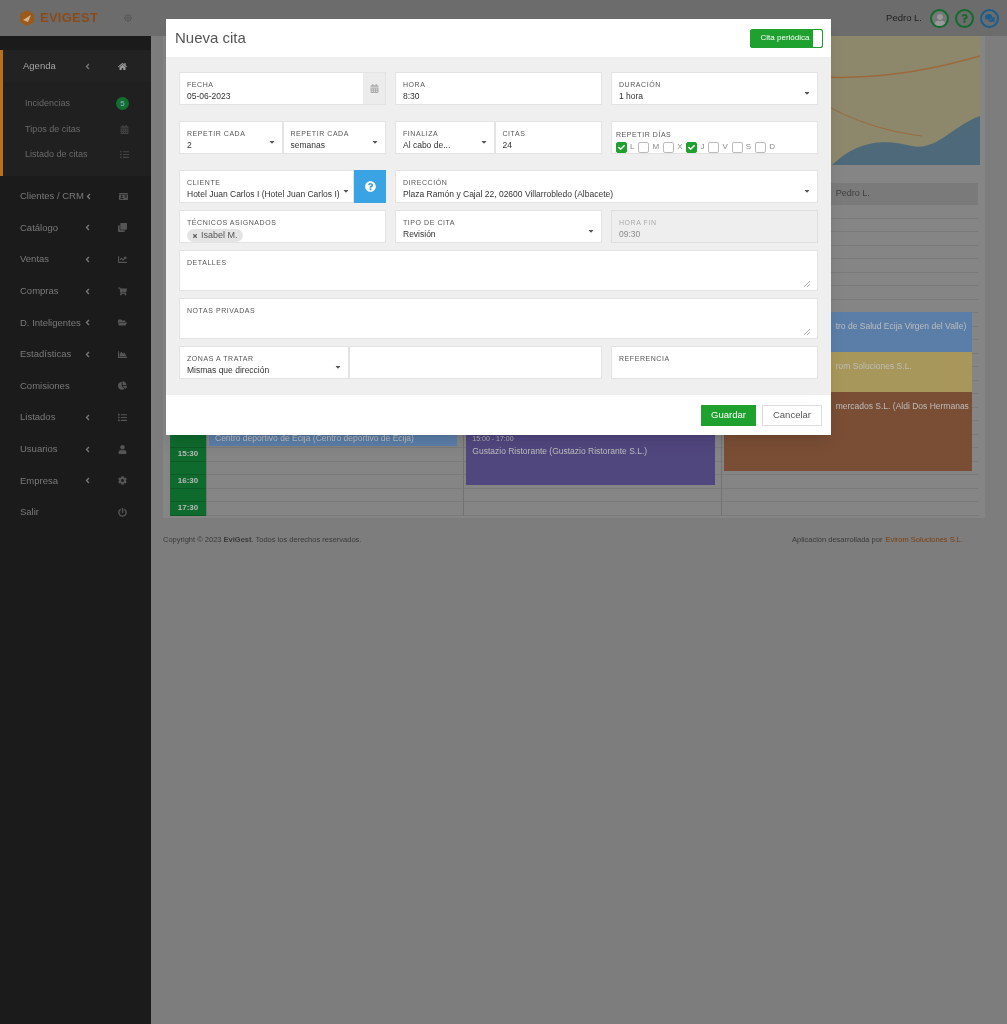  I want to click on sidebar-label: Compras, so click(40, 290).